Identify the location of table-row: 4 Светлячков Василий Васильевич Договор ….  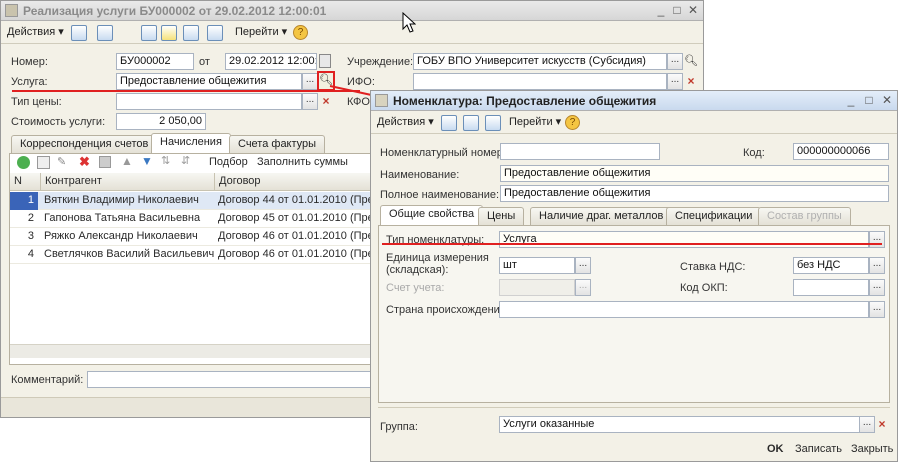
(191, 255).